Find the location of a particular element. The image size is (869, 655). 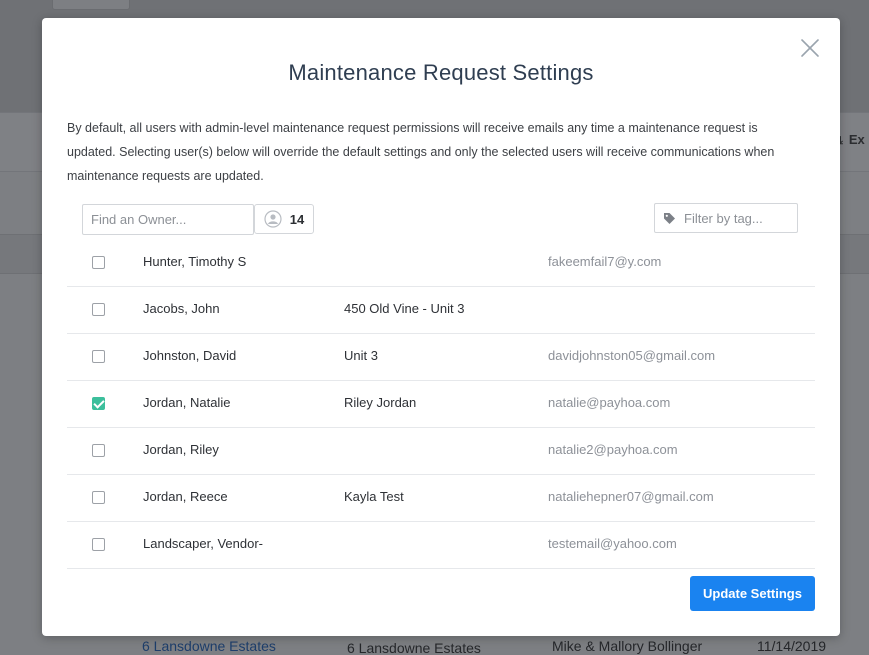

owner-email: testemail@yahoo.com is located at coordinates (612, 543).